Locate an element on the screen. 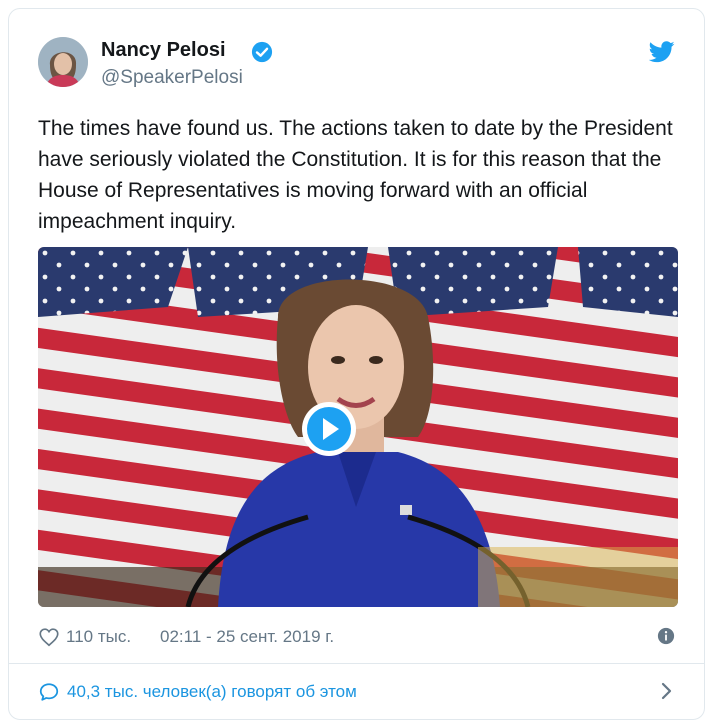 The width and height of the screenshot is (713, 726). avatar is located at coordinates (63, 62).